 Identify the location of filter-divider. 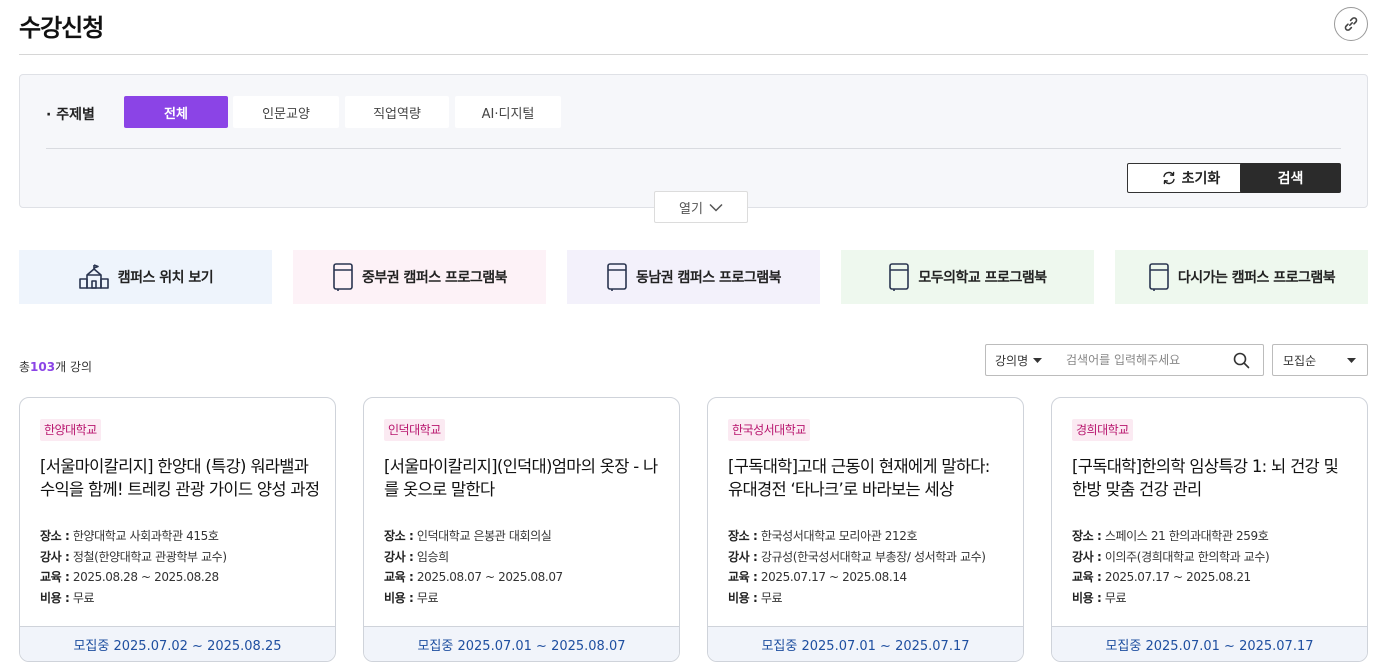
(693, 148).